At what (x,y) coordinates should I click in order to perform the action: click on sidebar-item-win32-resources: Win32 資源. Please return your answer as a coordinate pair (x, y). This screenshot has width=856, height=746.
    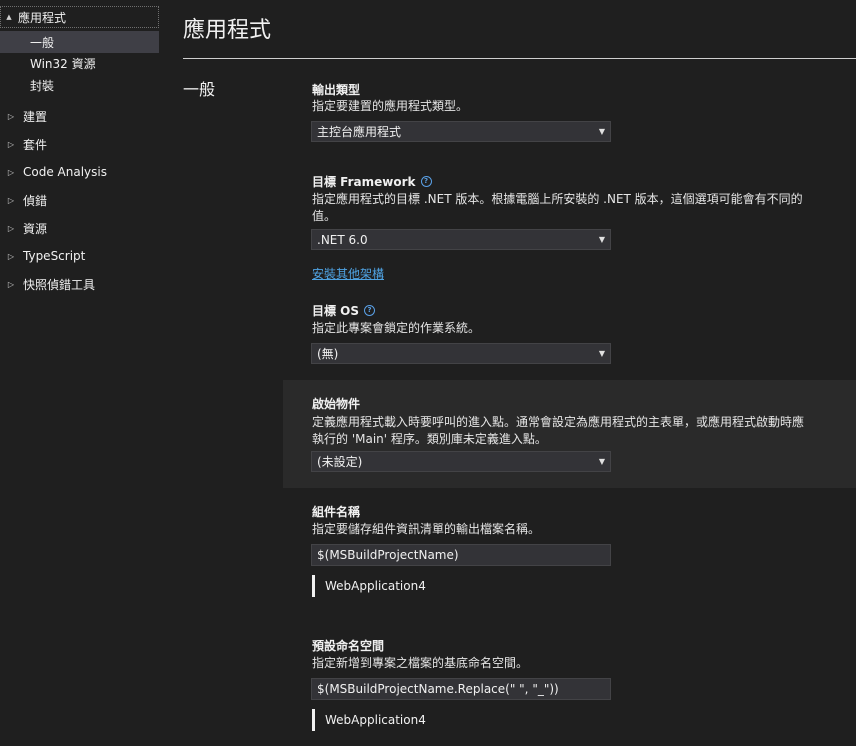
    Looking at the image, I should click on (79, 63).